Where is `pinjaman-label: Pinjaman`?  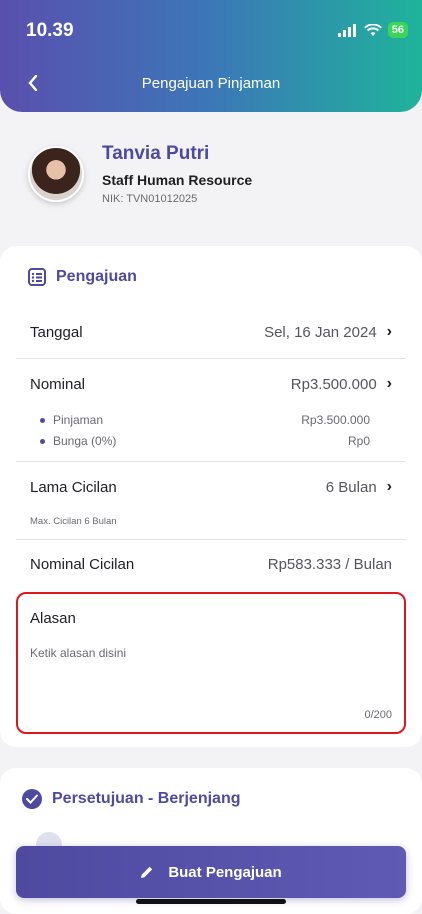 pinjaman-label: Pinjaman is located at coordinates (78, 420).